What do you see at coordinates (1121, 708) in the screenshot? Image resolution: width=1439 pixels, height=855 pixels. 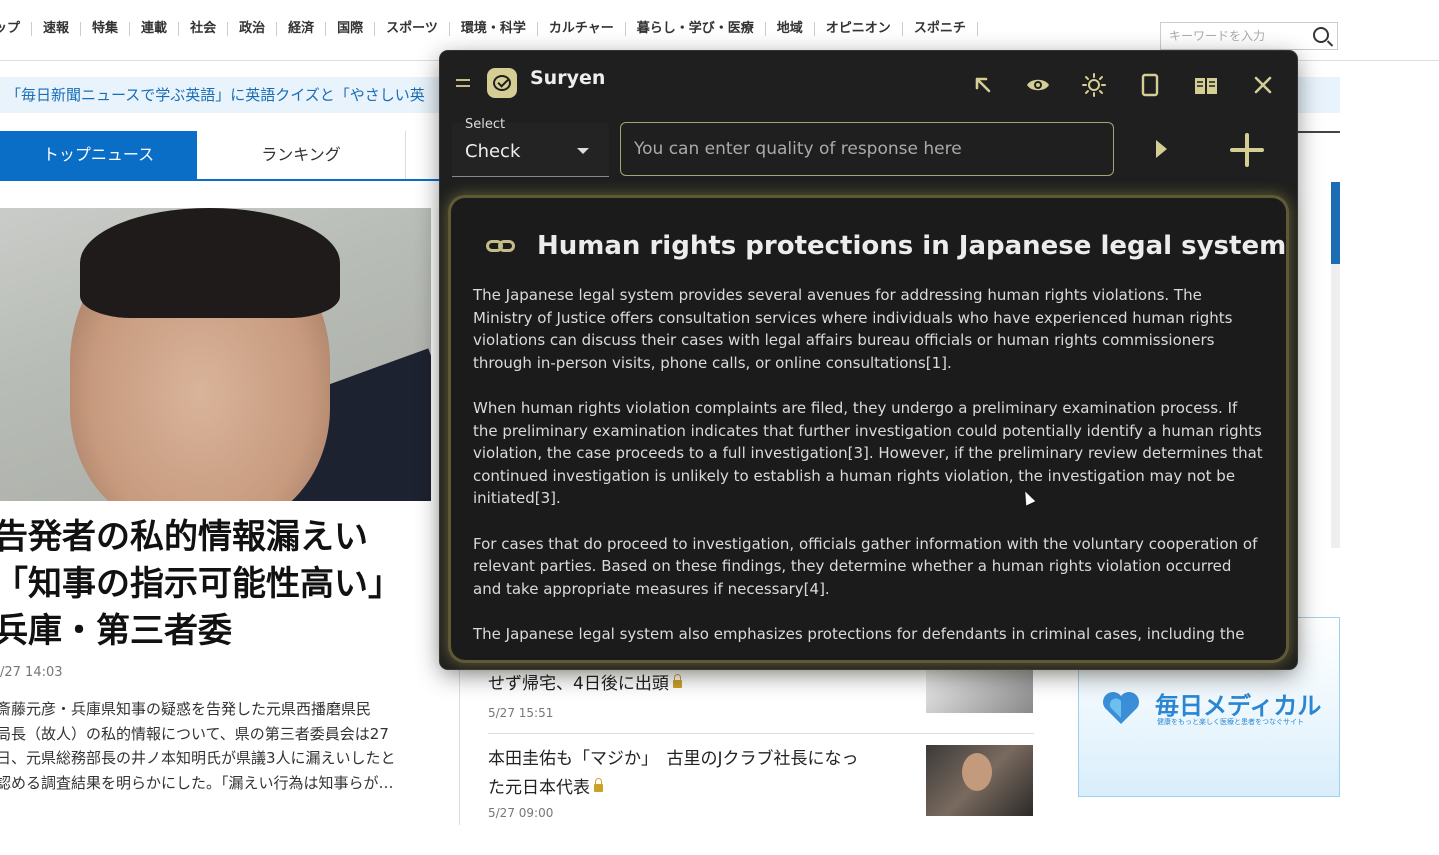 I see `heart-logo-icon` at bounding box center [1121, 708].